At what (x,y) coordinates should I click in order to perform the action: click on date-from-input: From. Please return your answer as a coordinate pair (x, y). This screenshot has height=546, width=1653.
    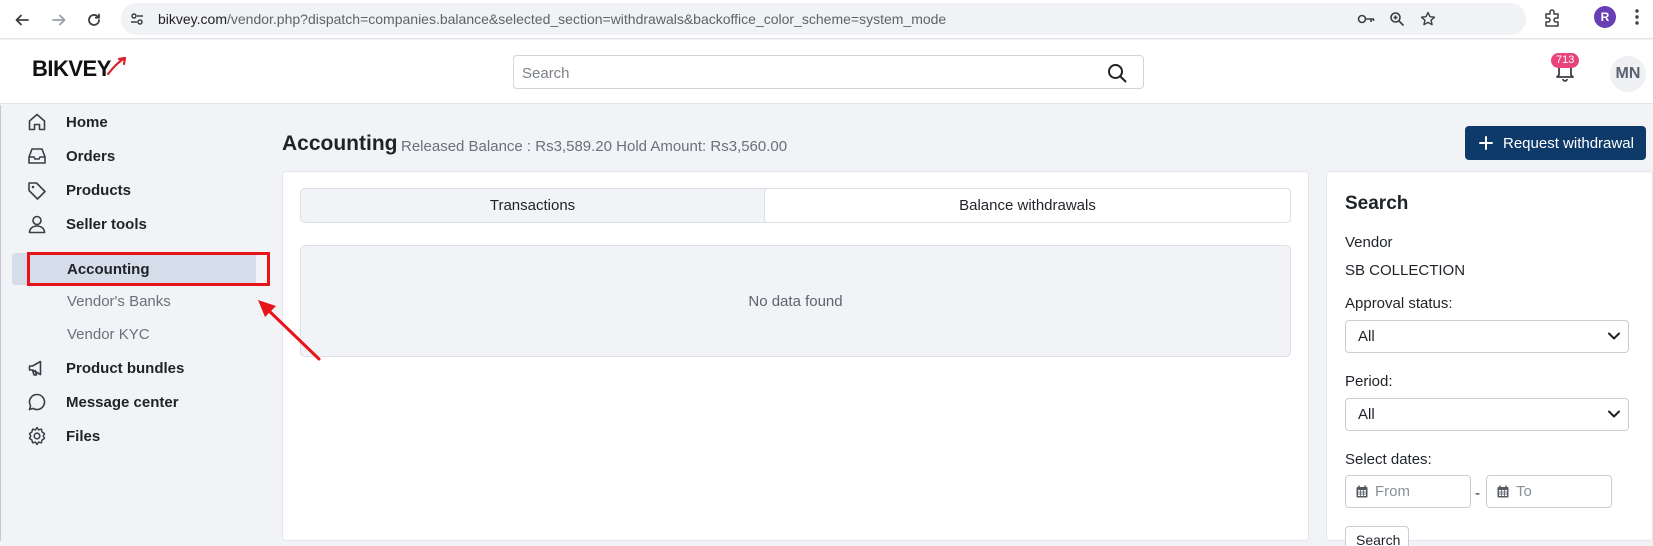
    Looking at the image, I should click on (1408, 491).